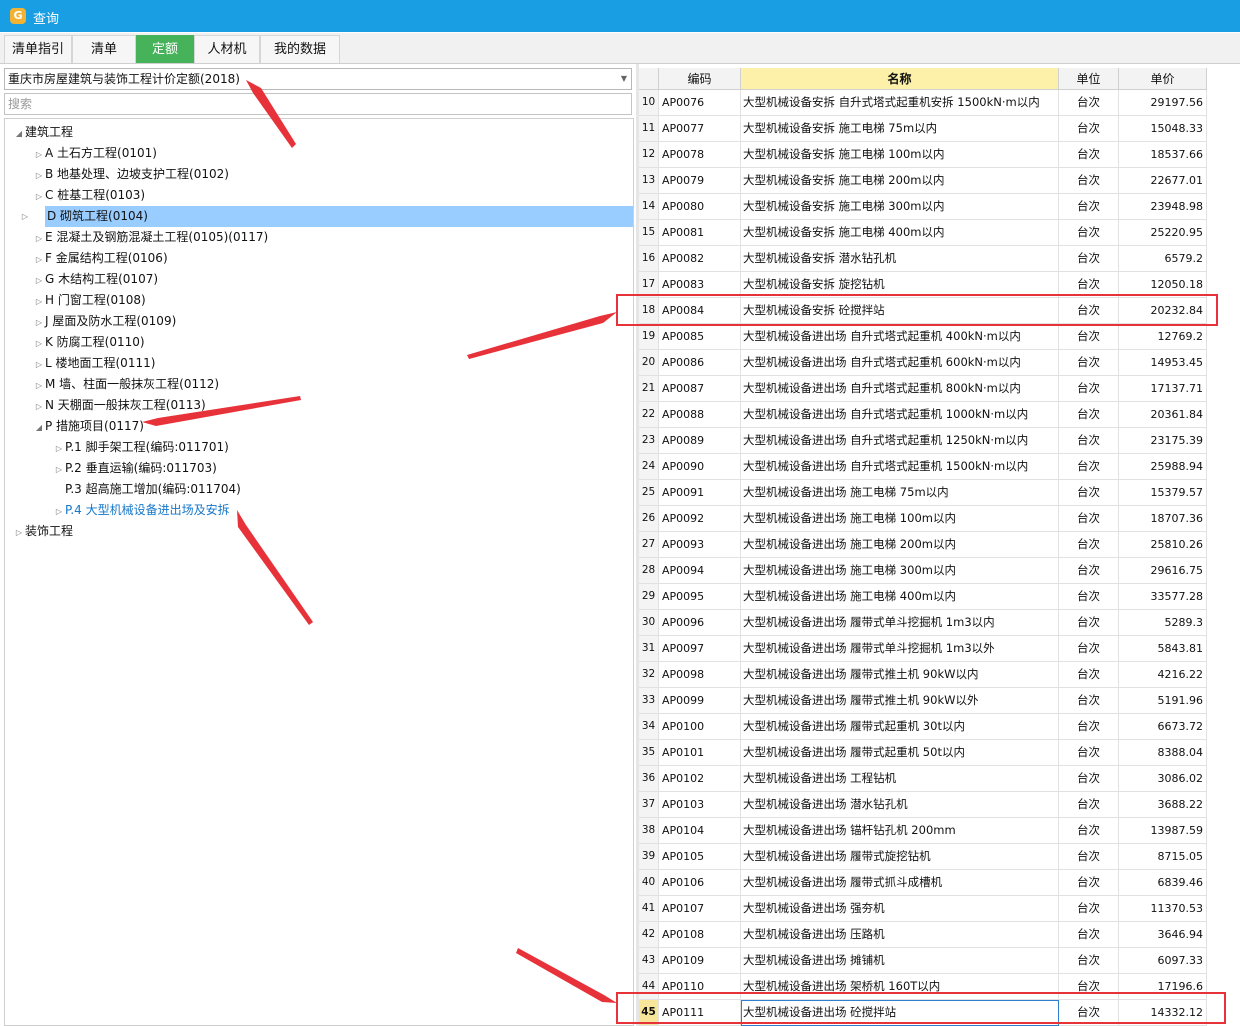  What do you see at coordinates (1089, 79) in the screenshot?
I see `header-unit: 单位` at bounding box center [1089, 79].